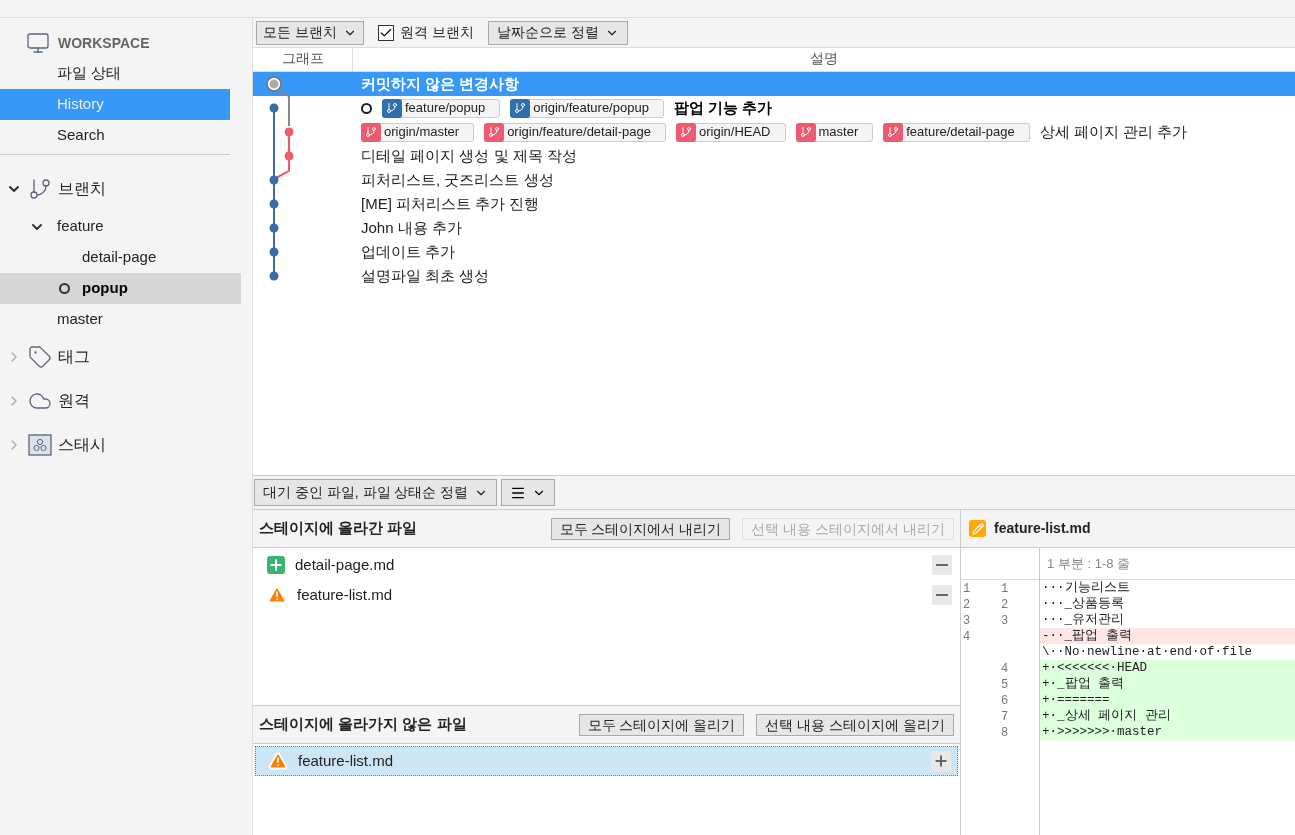 The height and width of the screenshot is (835, 1295). Describe the element at coordinates (575, 132) in the screenshot. I see `branch-tag: origin/feature/detail-page` at that location.